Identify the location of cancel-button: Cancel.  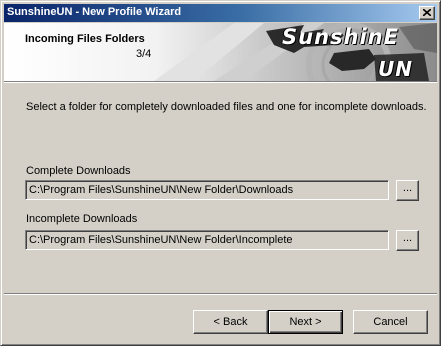
(390, 322).